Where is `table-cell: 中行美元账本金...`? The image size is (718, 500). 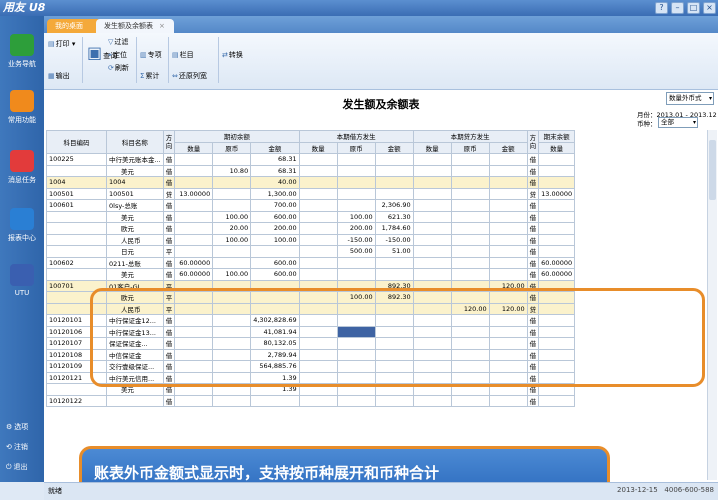 table-cell: 中行美元账本金... is located at coordinates (135, 159).